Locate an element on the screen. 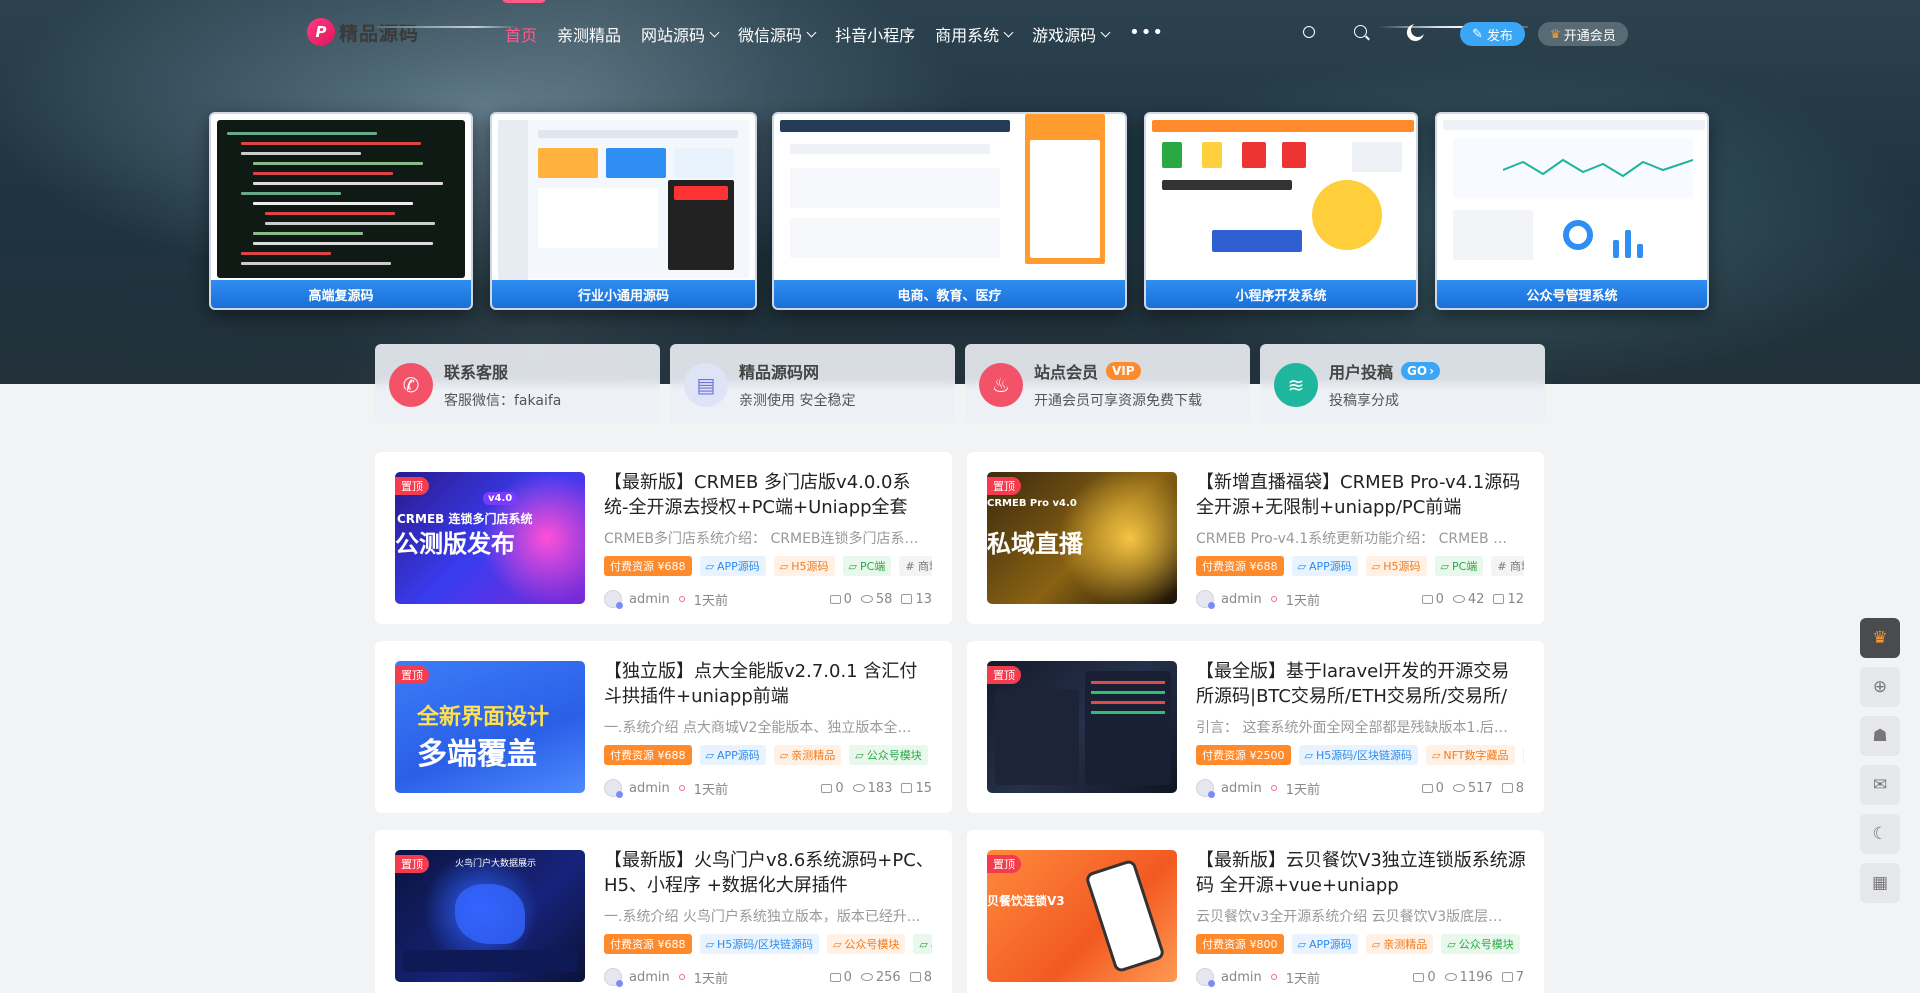  nav-item-game-source: 游戏源码 is located at coordinates (1071, 34).